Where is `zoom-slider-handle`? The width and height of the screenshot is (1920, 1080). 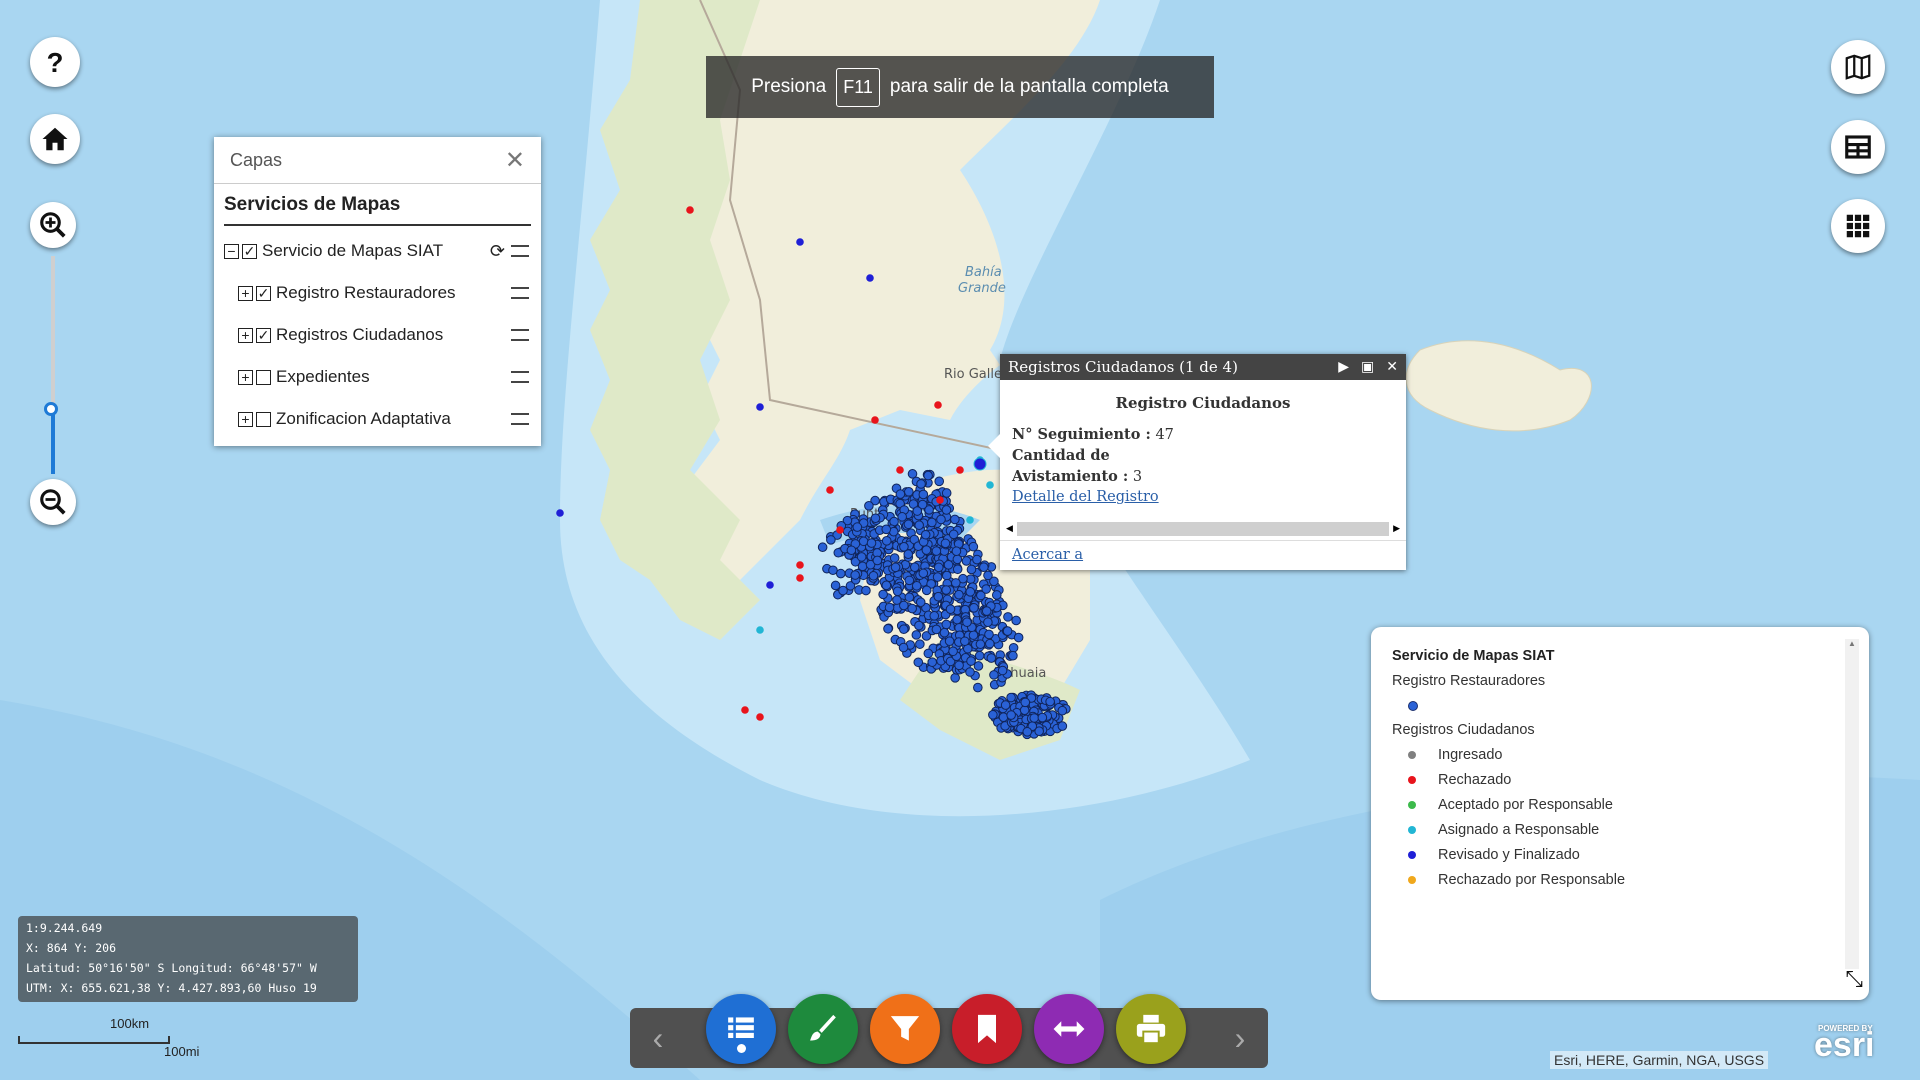 zoom-slider-handle is located at coordinates (51, 409).